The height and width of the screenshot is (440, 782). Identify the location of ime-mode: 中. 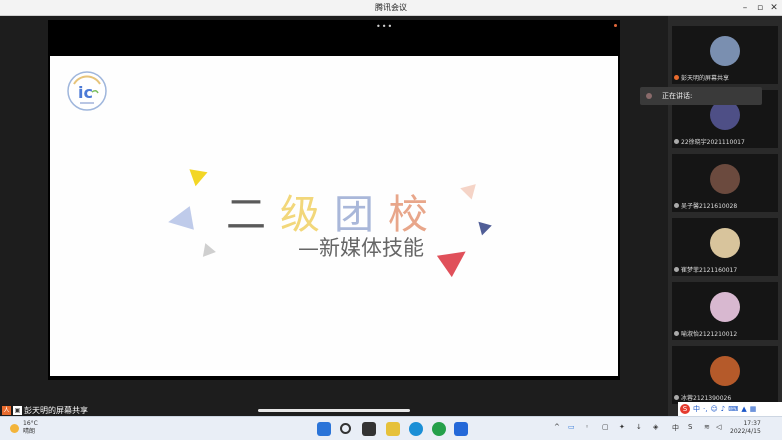
(696, 409).